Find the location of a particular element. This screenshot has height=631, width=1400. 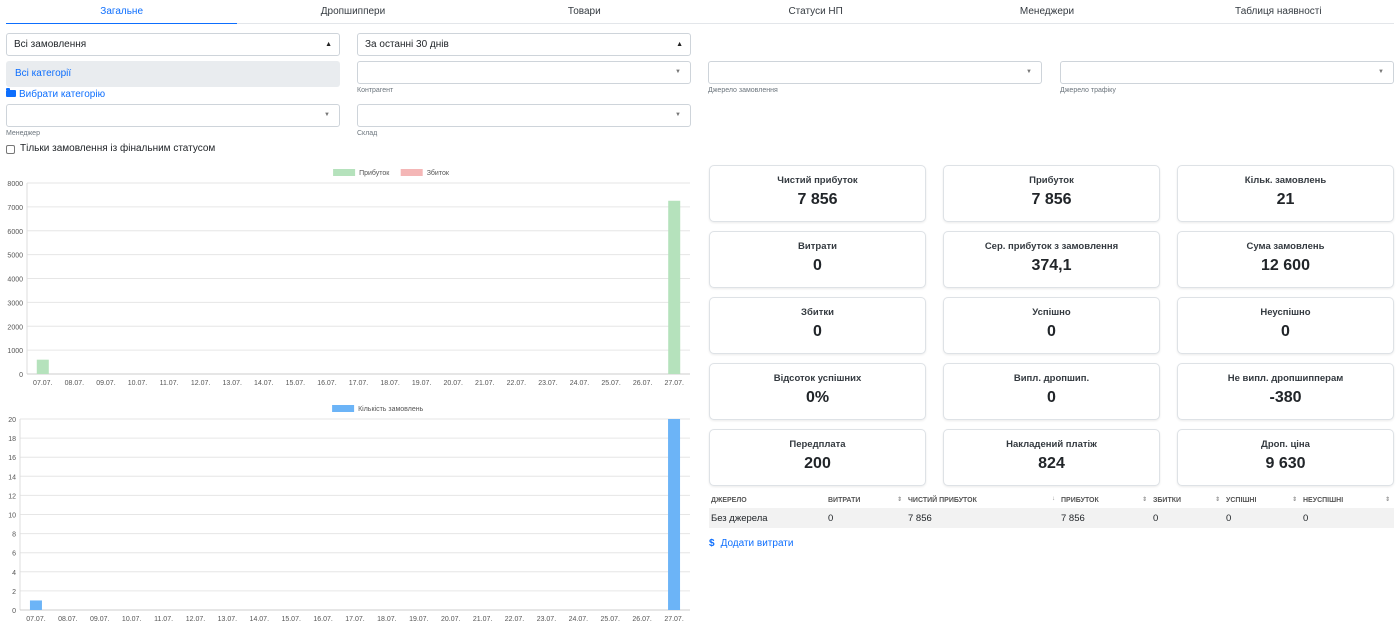

x-tick-label: 20.07. is located at coordinates (451, 619).